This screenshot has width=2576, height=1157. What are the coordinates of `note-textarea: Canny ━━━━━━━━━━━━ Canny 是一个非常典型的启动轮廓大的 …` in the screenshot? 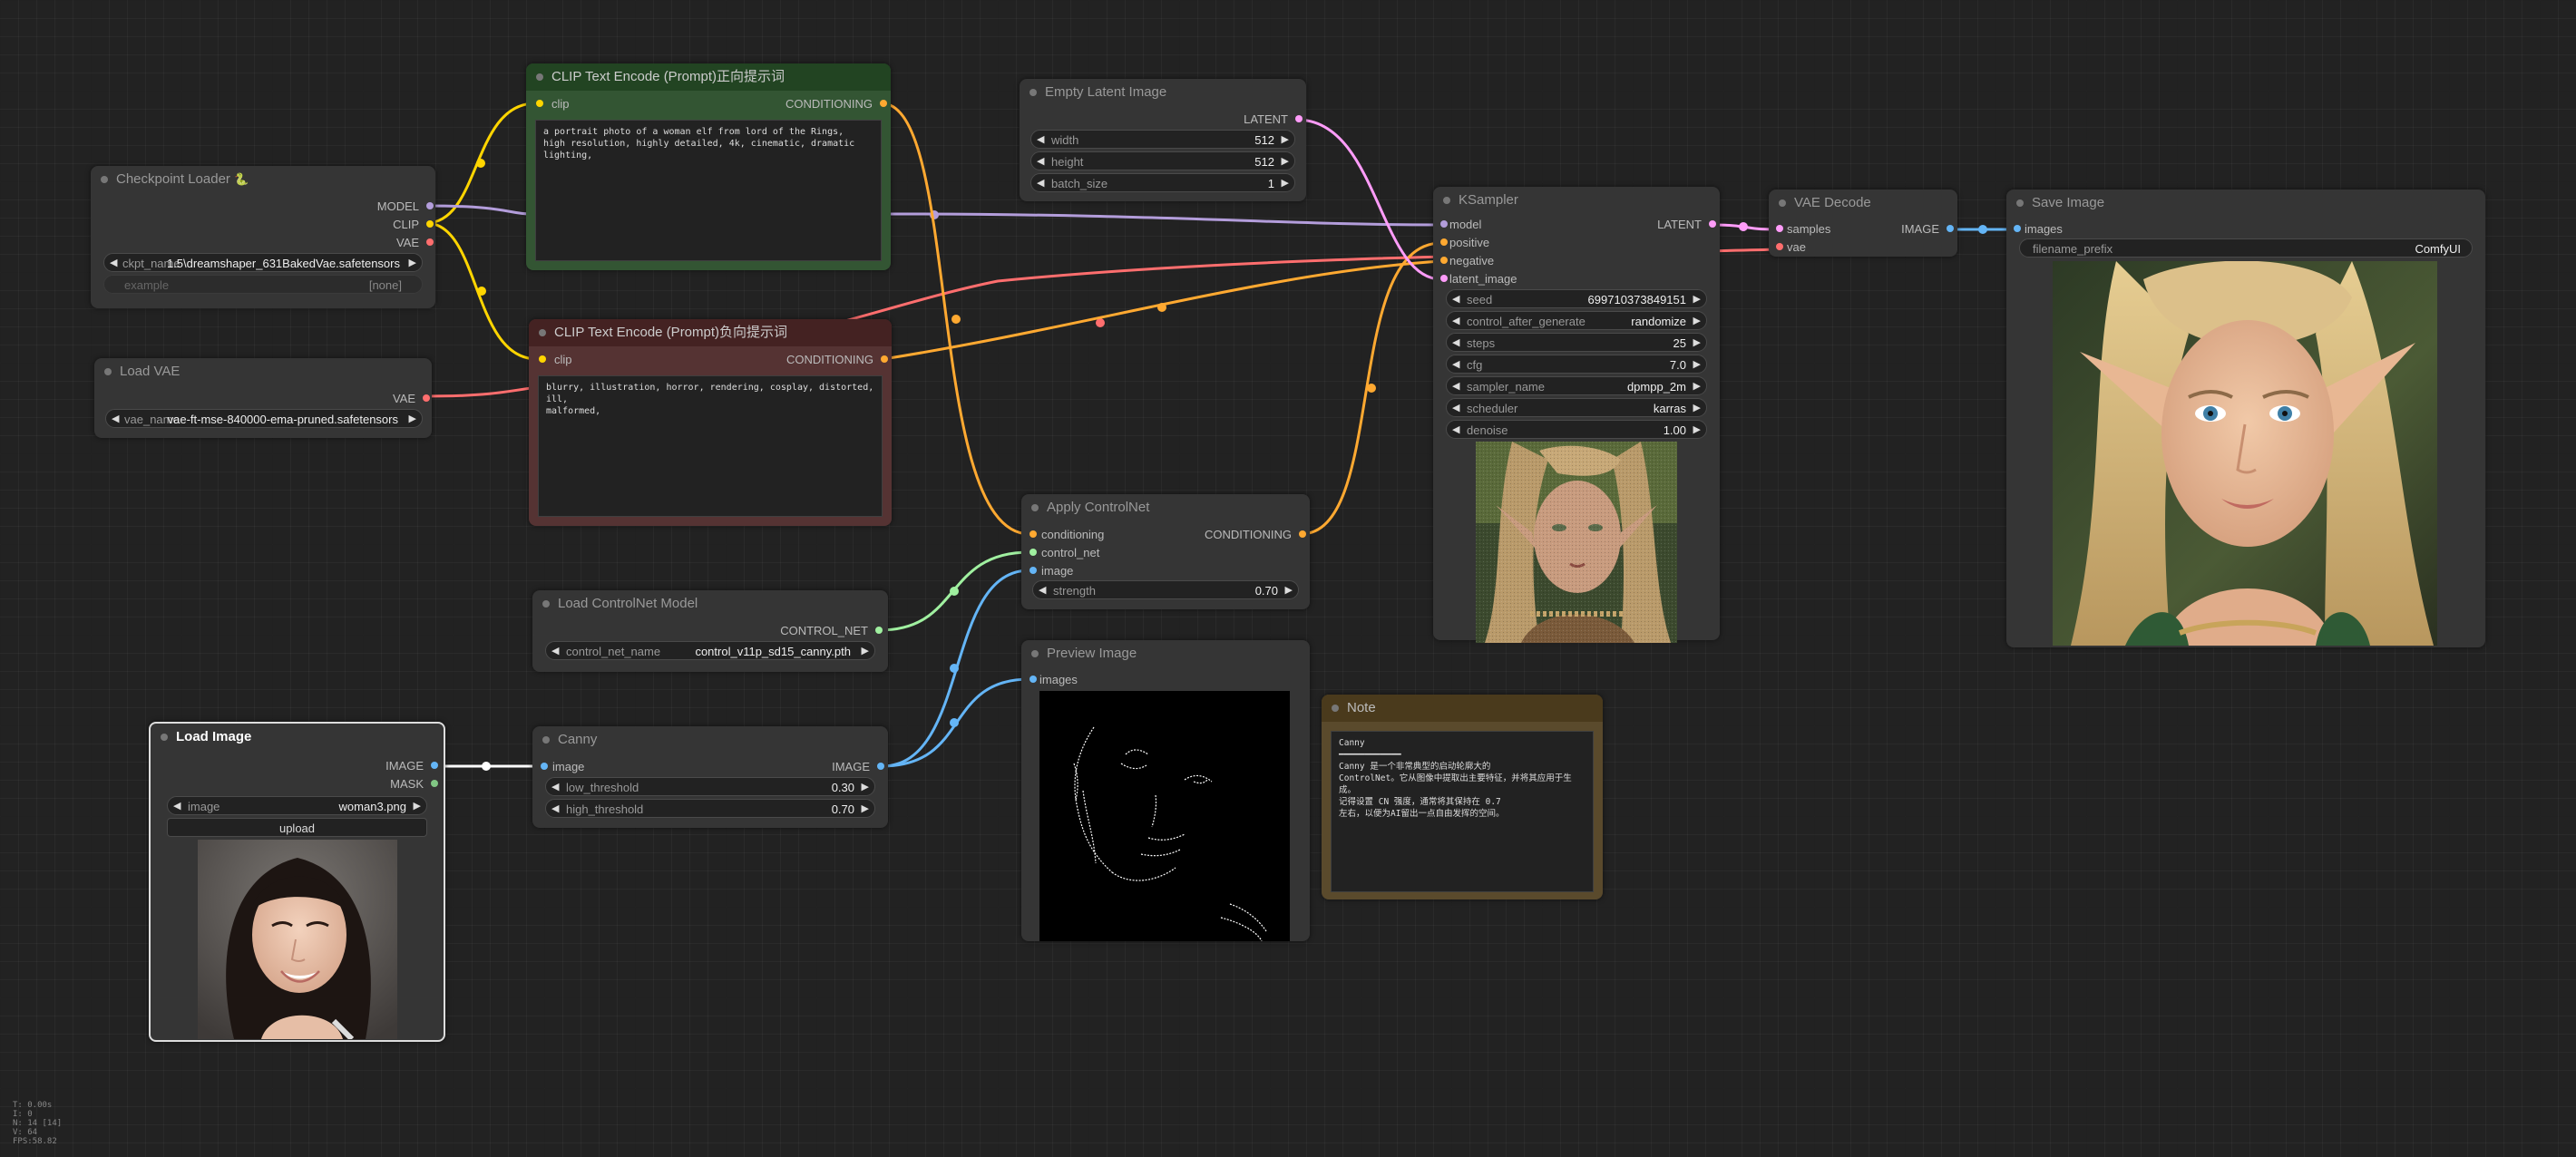 It's located at (1462, 812).